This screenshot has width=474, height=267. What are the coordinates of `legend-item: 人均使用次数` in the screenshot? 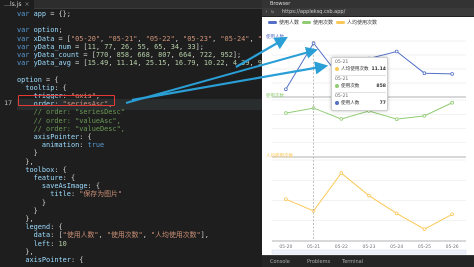 It's located at (356, 23).